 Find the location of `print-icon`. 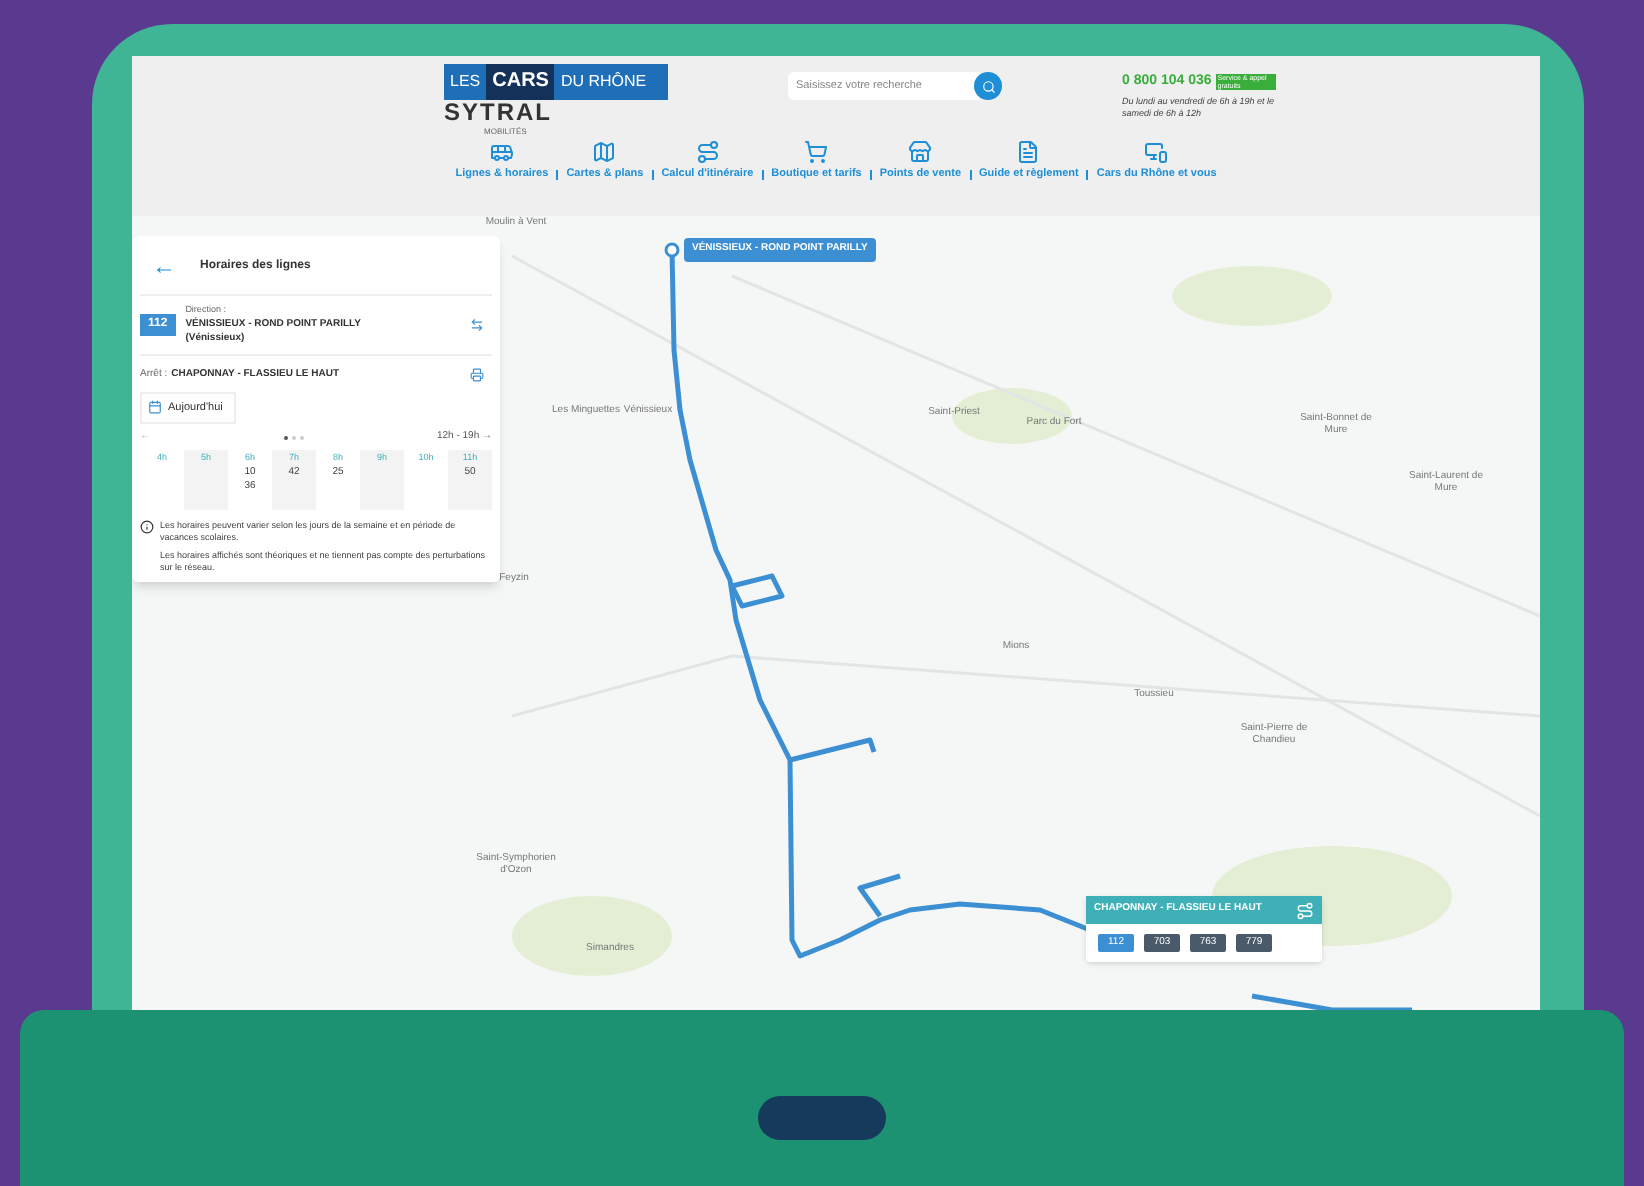

print-icon is located at coordinates (477, 374).